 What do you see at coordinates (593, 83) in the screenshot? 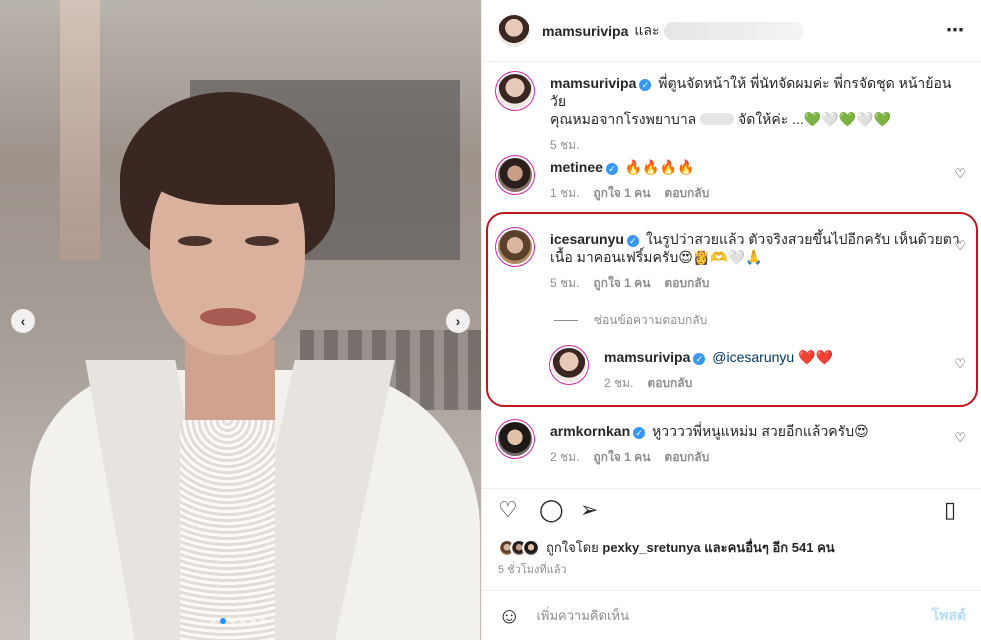
I see `caption-username: mamsurivipa` at bounding box center [593, 83].